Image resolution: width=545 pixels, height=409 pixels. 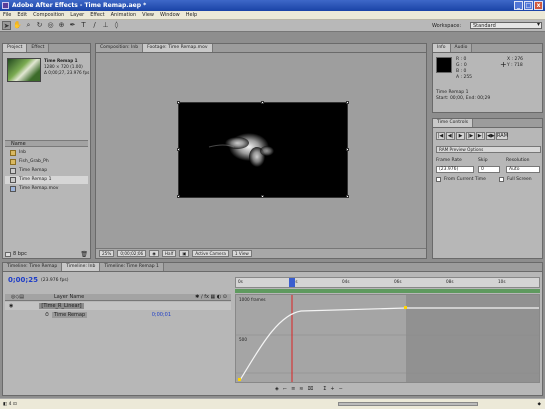 What do you see at coordinates (461, 48) in the screenshot?
I see `tab-audio: Audio` at bounding box center [461, 48].